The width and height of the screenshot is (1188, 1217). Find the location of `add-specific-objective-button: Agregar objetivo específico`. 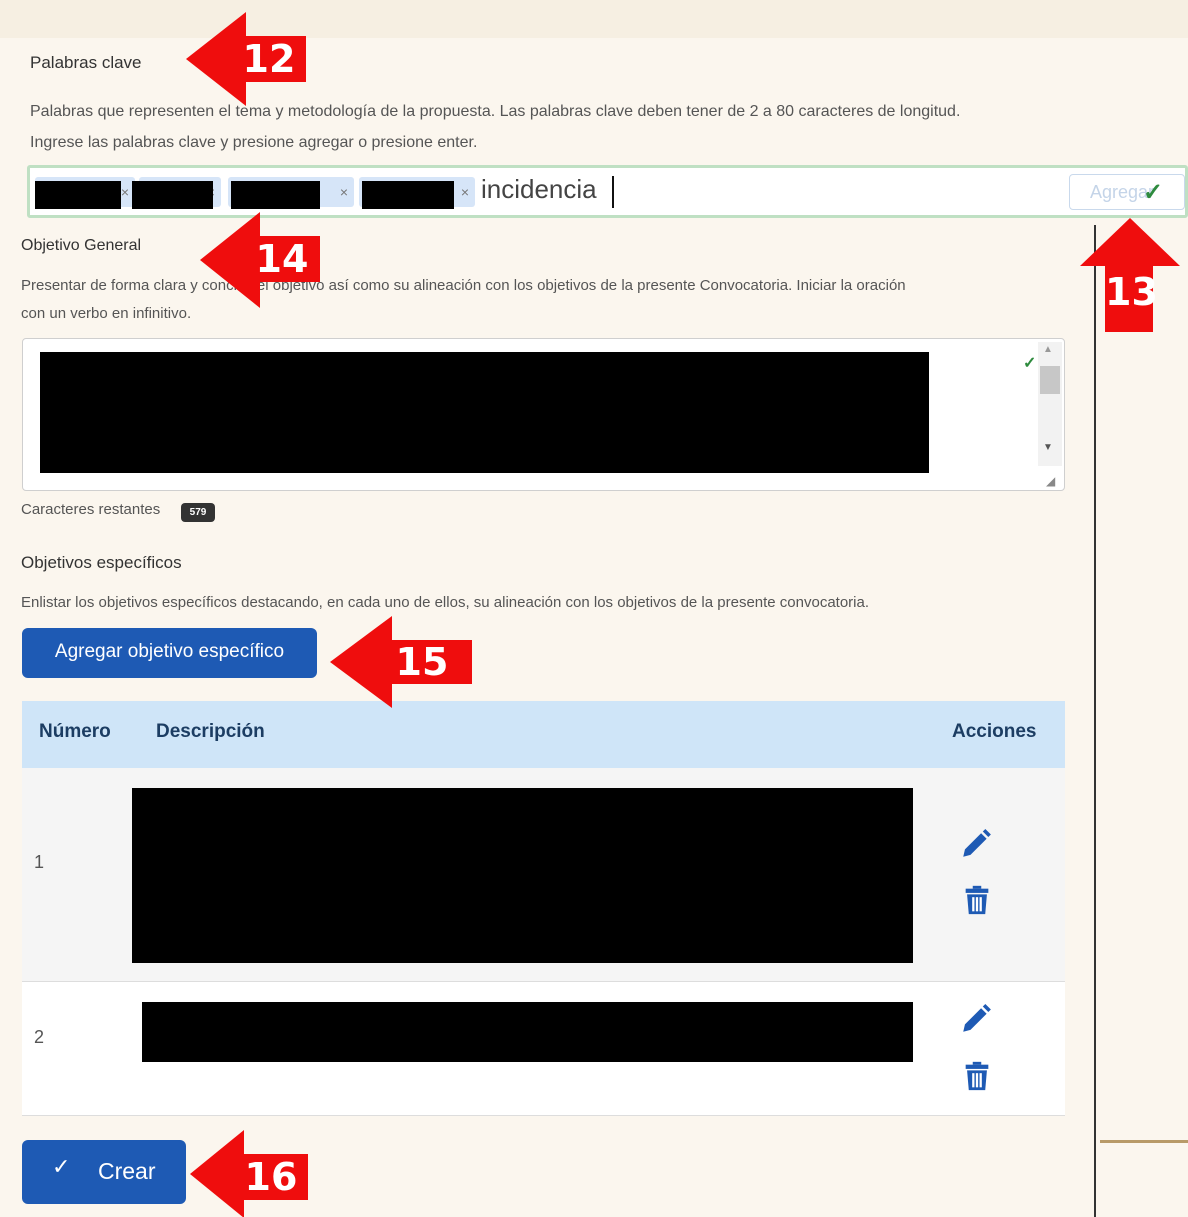

add-specific-objective-button: Agregar objetivo específico is located at coordinates (169, 653).